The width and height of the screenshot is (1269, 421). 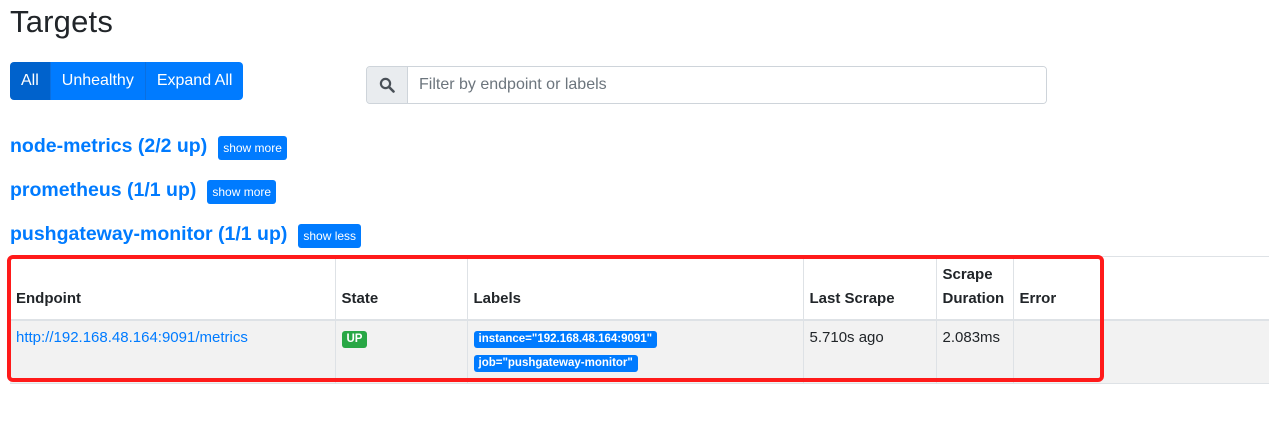 I want to click on show-less-button: show less, so click(x=330, y=236).